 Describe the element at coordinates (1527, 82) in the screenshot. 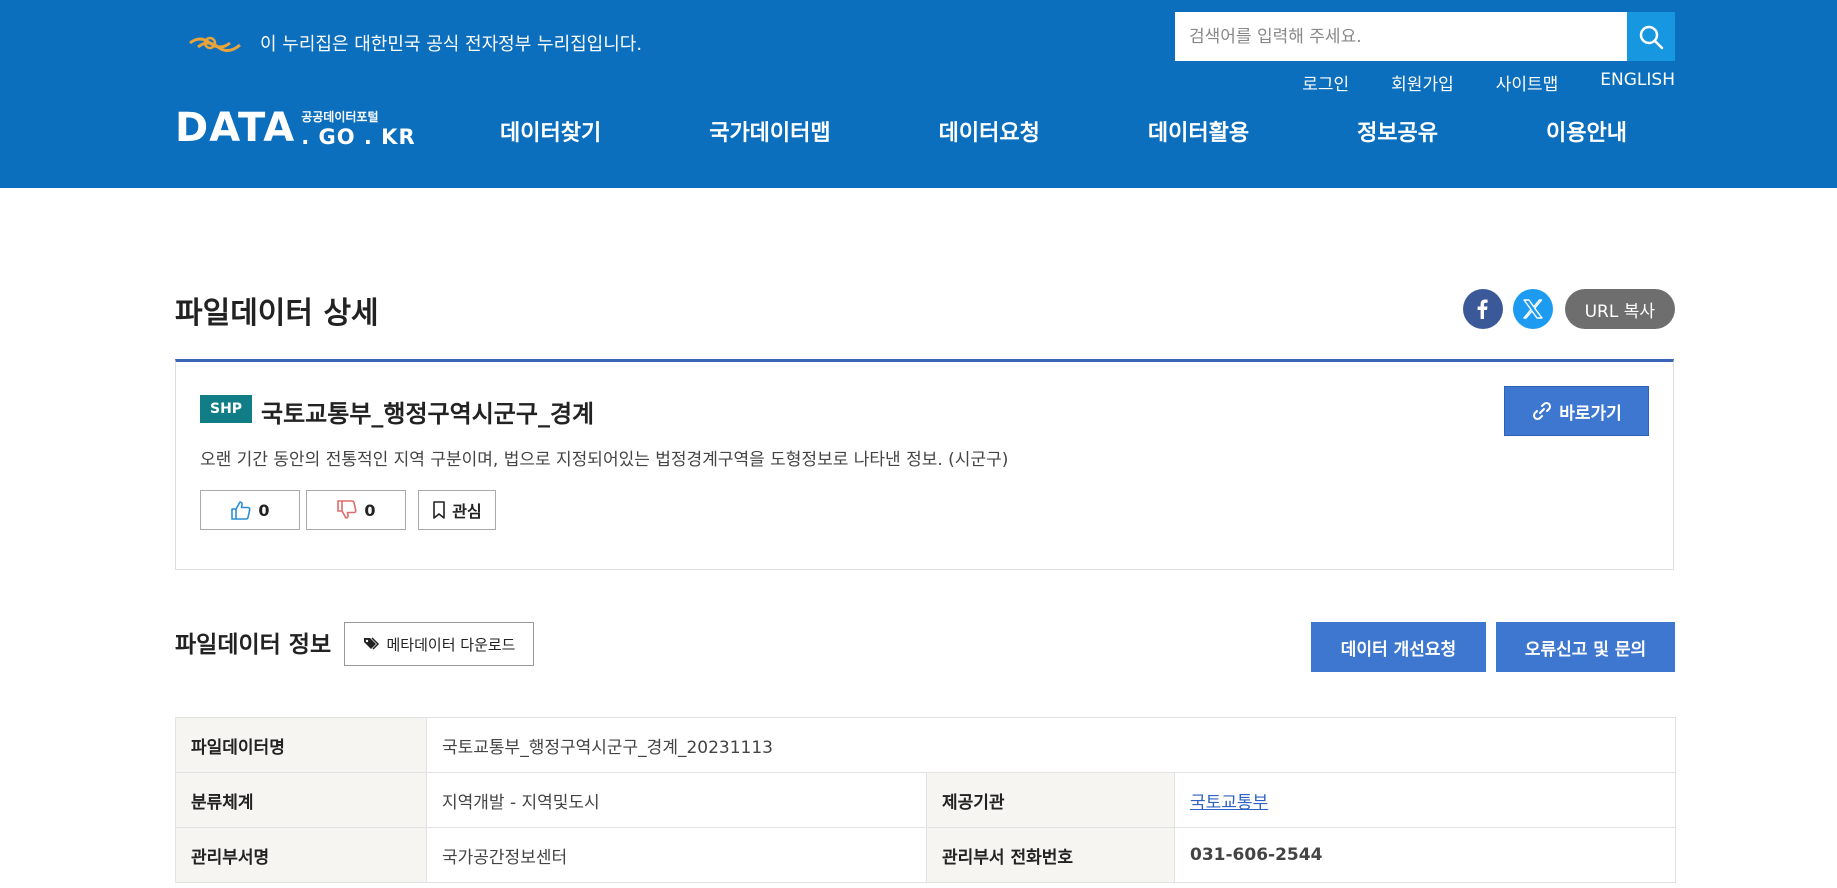

I see `sitemap-link: 사이트맵` at that location.